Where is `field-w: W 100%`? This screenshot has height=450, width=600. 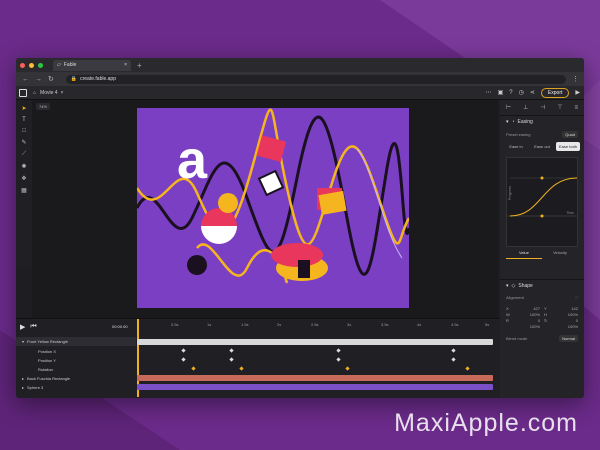 field-w: W 100% is located at coordinates (523, 314).